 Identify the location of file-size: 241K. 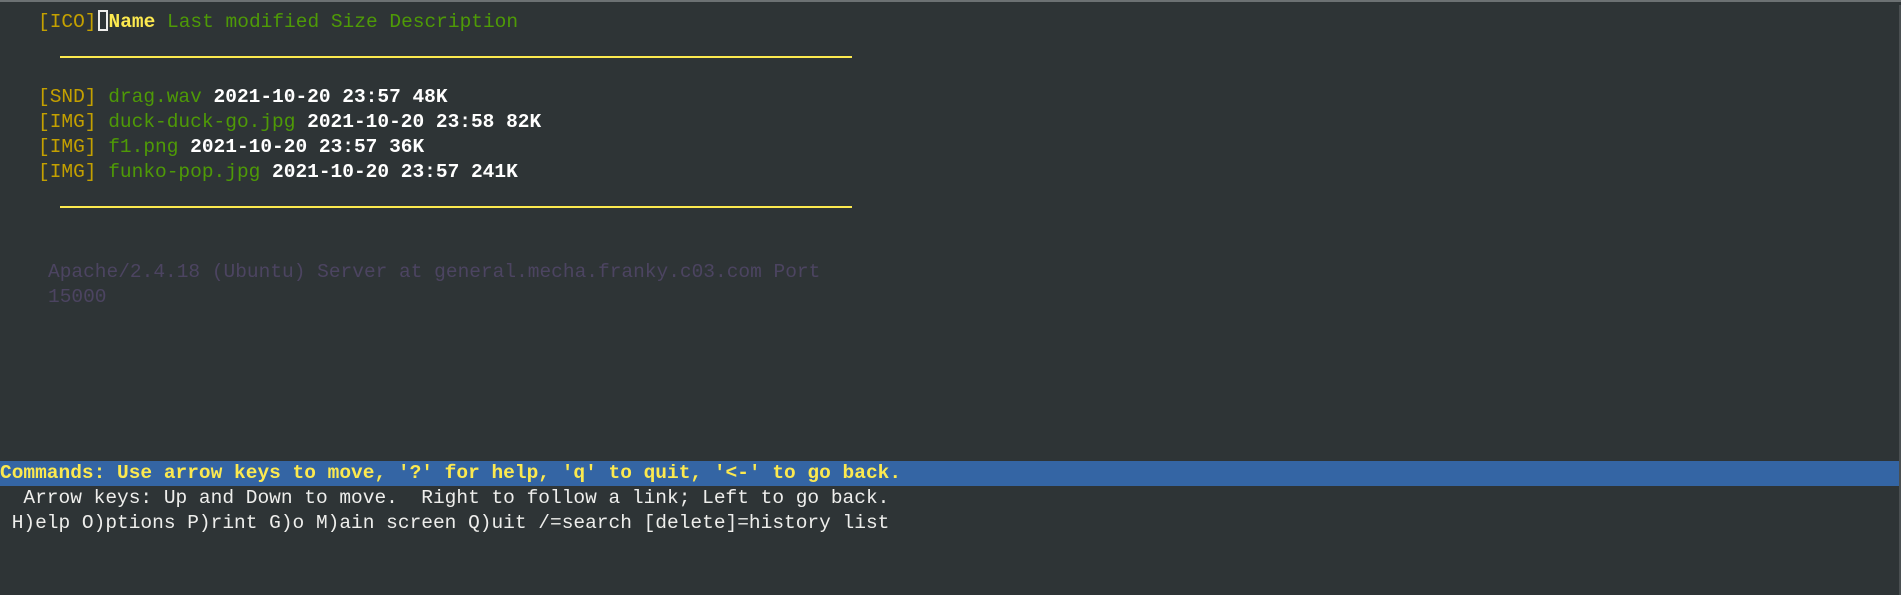
(494, 172).